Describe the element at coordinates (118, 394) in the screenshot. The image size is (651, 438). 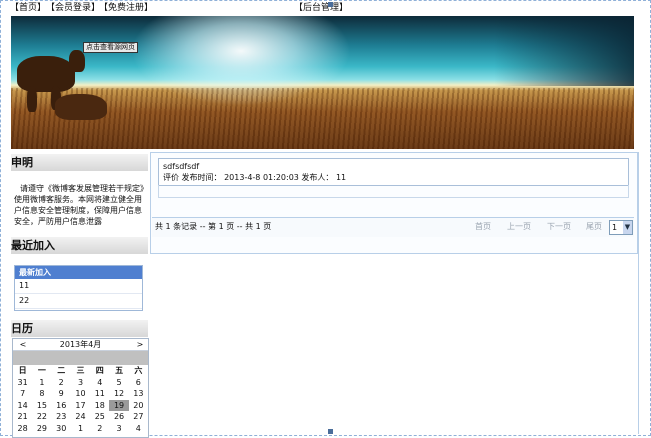
I see `calendar-day: 12` at that location.